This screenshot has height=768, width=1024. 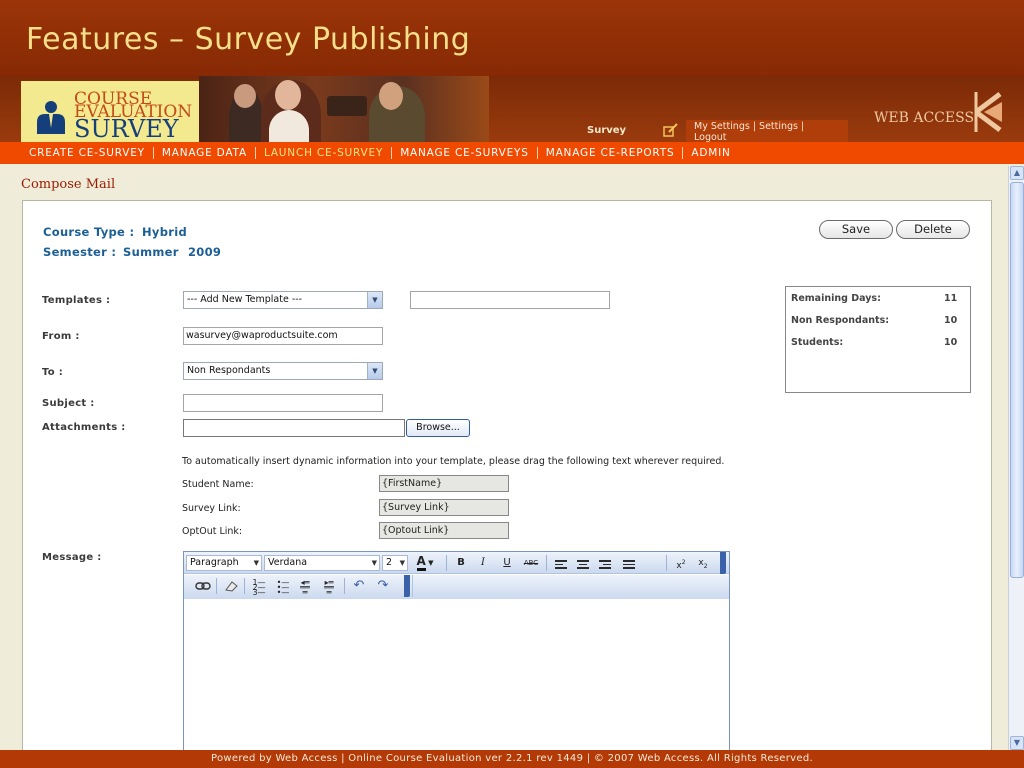 I want to click on students-value: 10, so click(x=951, y=342).